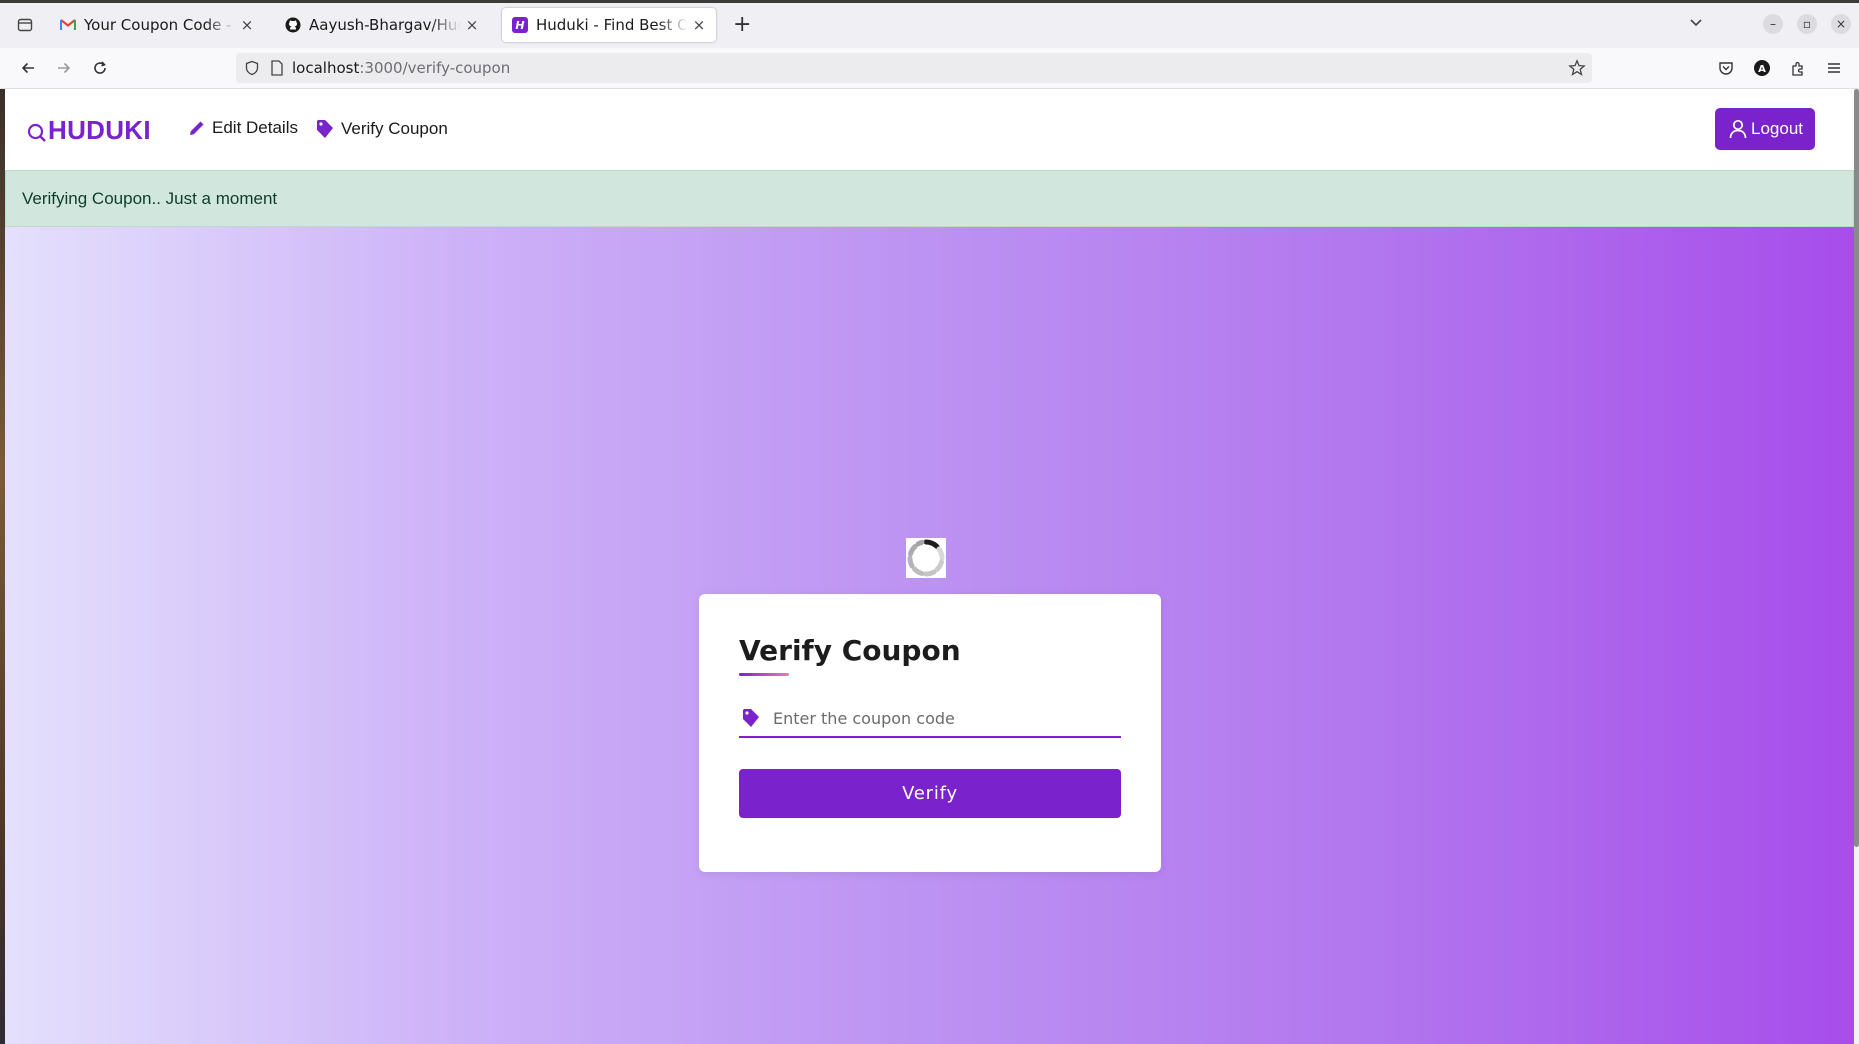 The image size is (1859, 1044). I want to click on nav-link-edit-details: Edit Details, so click(243, 128).